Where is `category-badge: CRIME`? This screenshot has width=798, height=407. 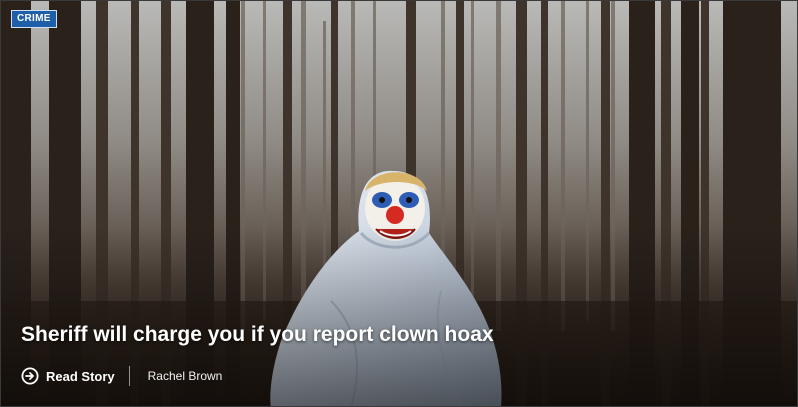
category-badge: CRIME is located at coordinates (34, 19).